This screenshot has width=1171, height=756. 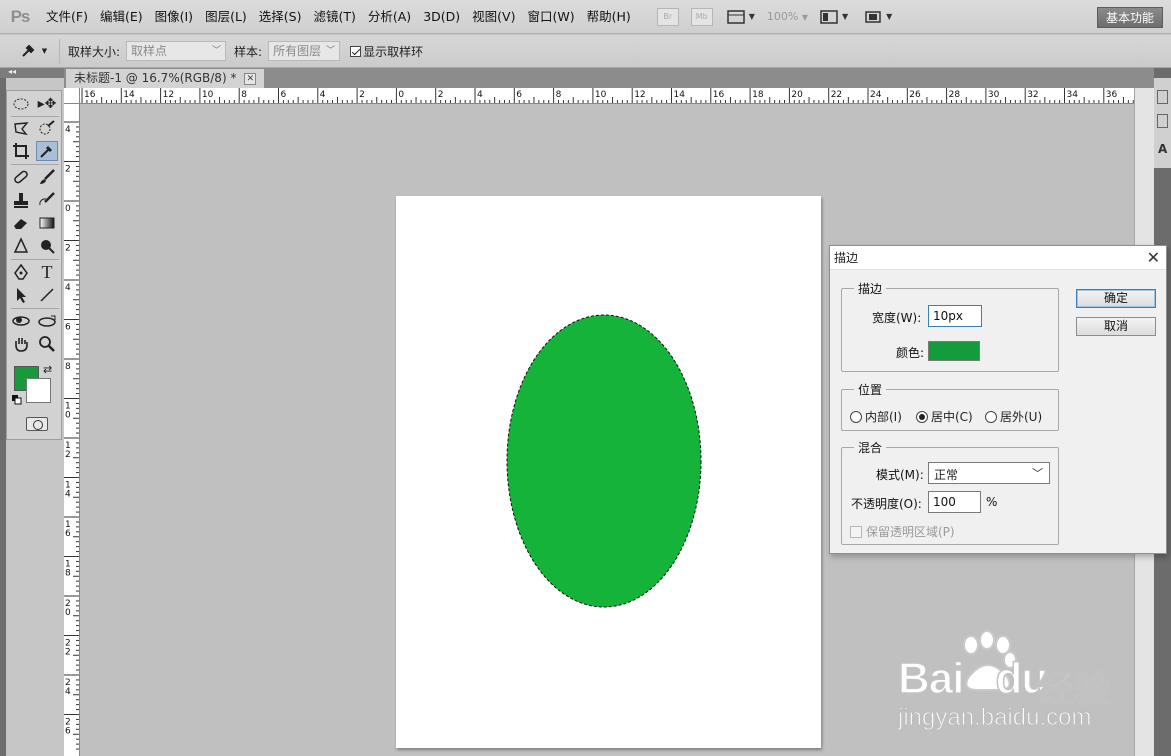 I want to click on dialog-titlebar: 描边 ✕, so click(x=998, y=258).